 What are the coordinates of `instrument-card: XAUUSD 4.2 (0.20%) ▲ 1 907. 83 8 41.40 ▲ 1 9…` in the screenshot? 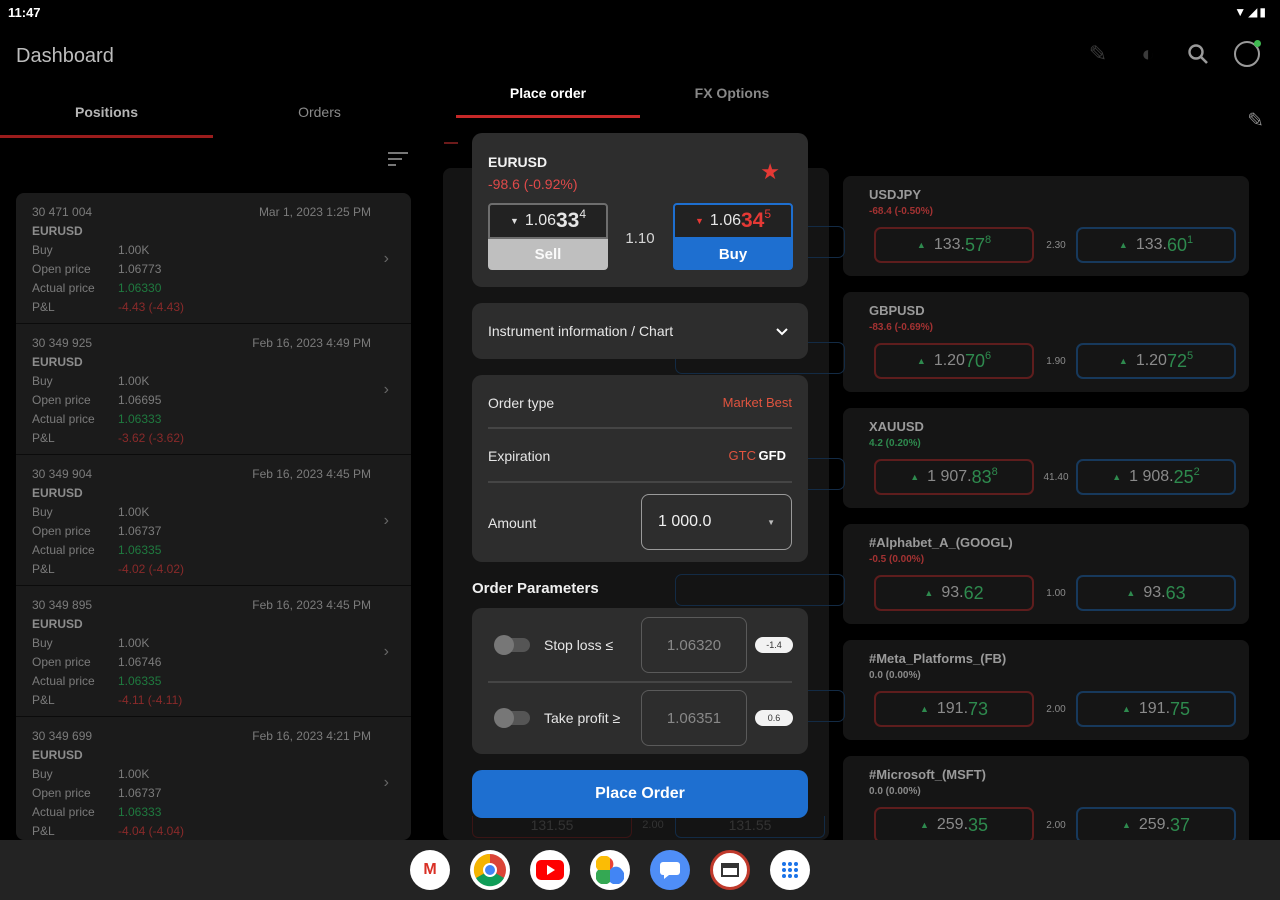 It's located at (1046, 458).